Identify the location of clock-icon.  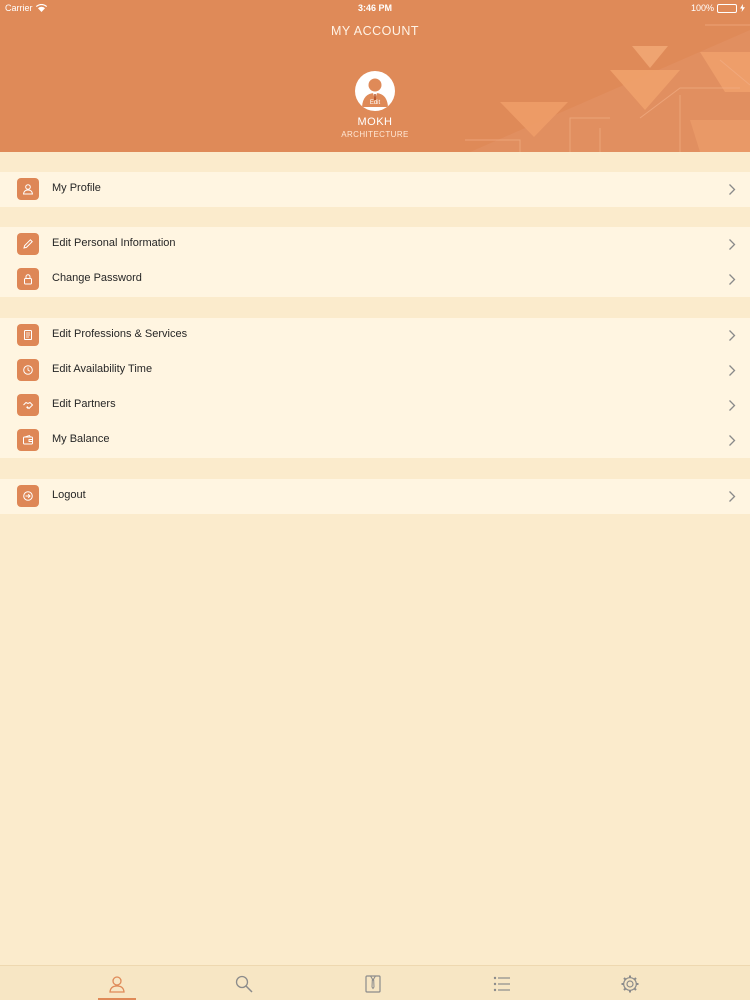
(28, 370).